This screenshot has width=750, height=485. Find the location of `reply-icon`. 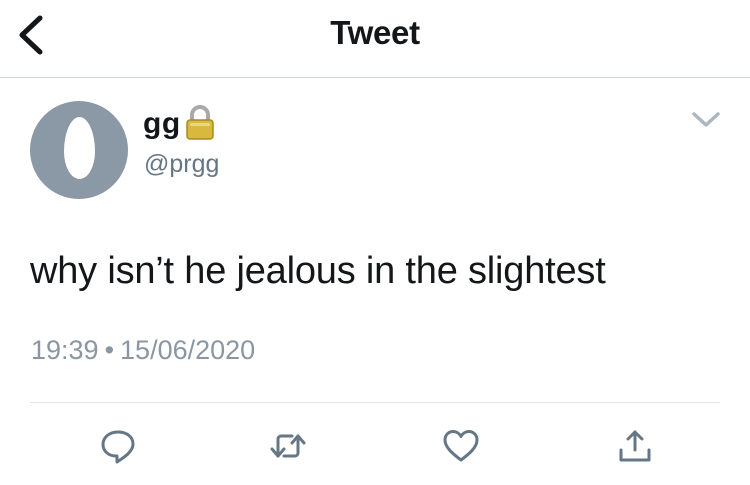

reply-icon is located at coordinates (118, 446).